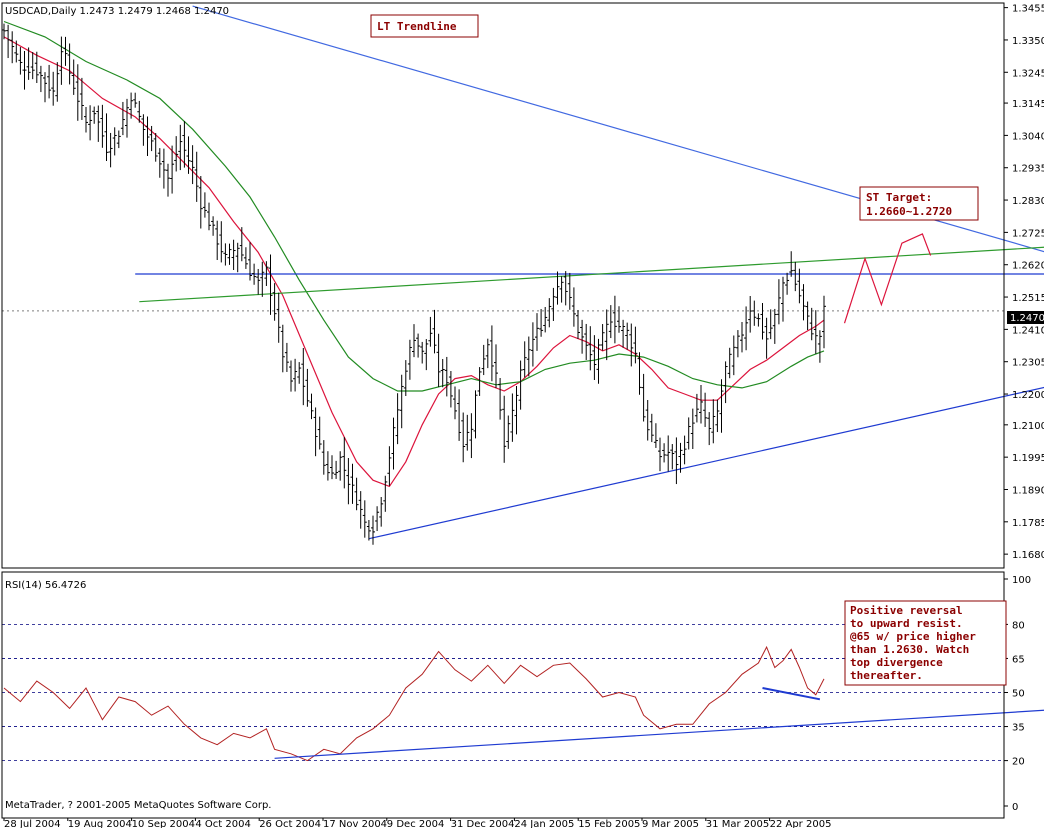 The image size is (1044, 828). Describe the element at coordinates (100, 823) in the screenshot. I see `x-tick-label: 19 Aug 2004` at that location.